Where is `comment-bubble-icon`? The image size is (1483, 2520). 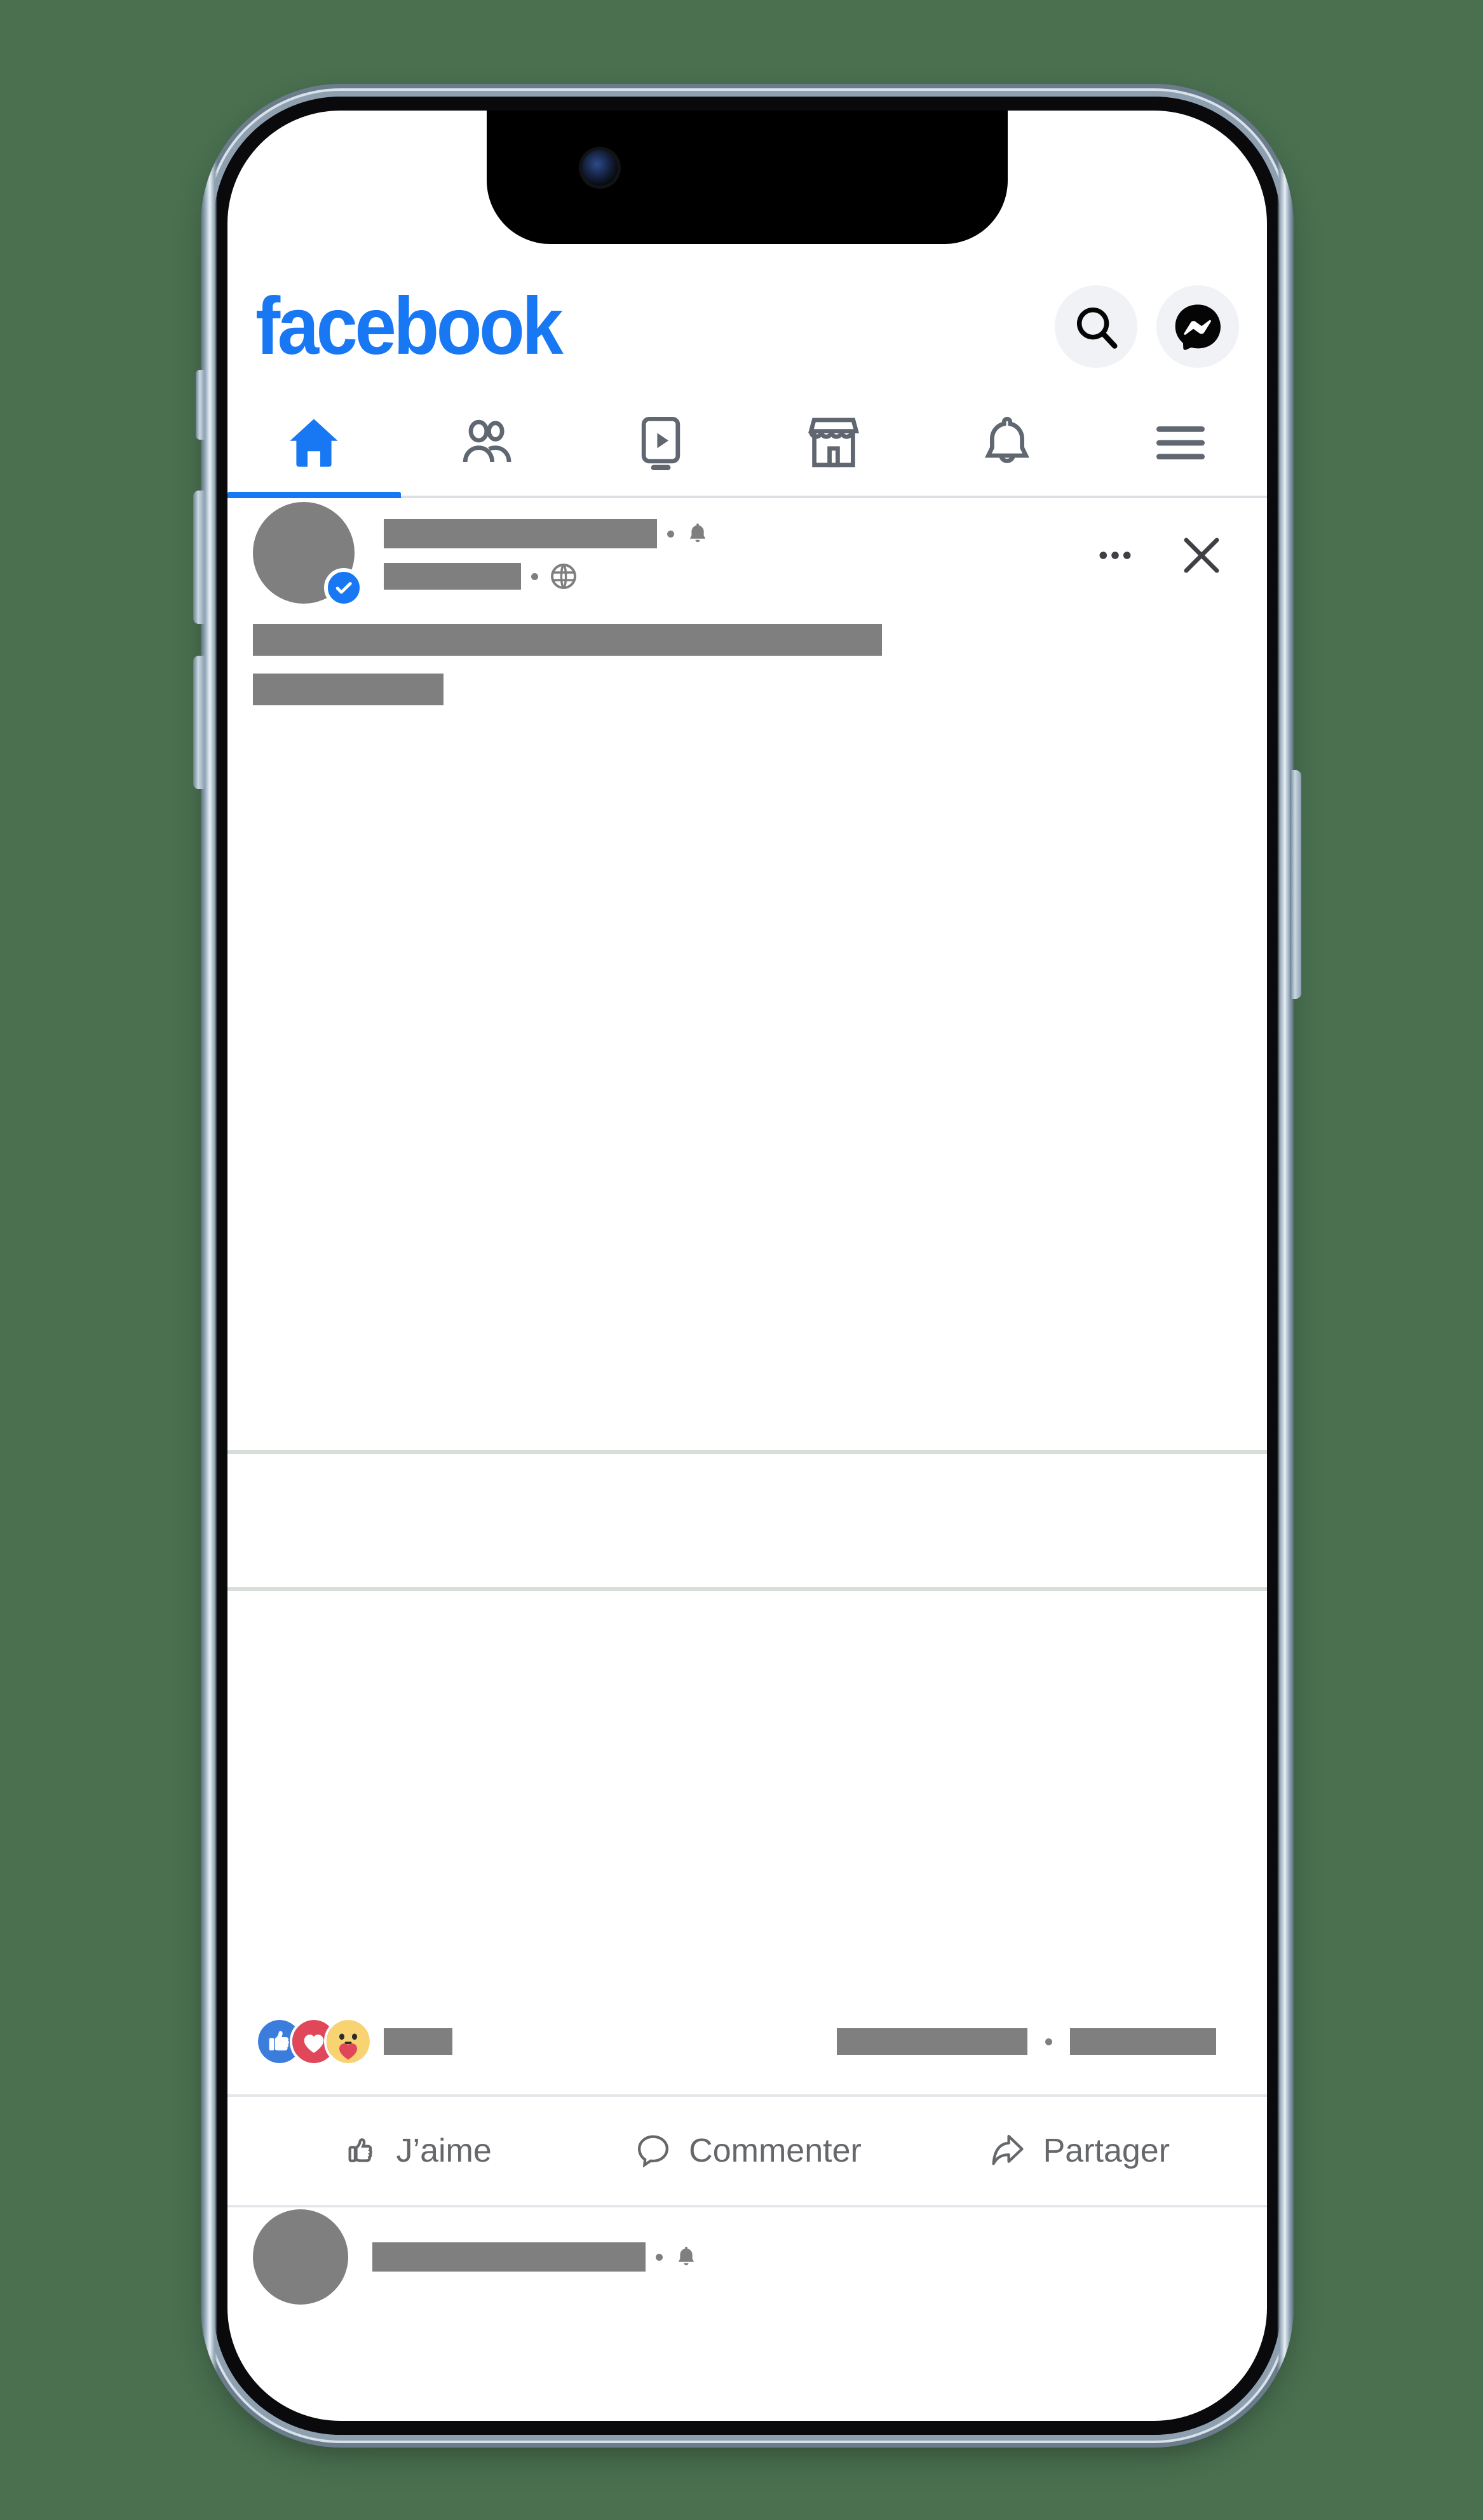 comment-bubble-icon is located at coordinates (653, 2151).